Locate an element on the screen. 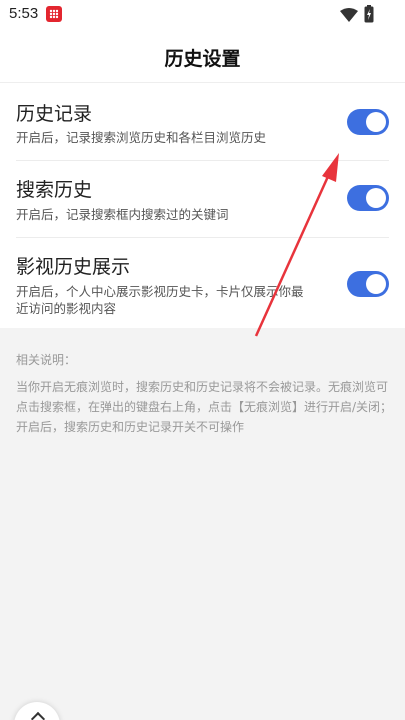 The height and width of the screenshot is (720, 405). scroll-top-button is located at coordinates (37, 711).